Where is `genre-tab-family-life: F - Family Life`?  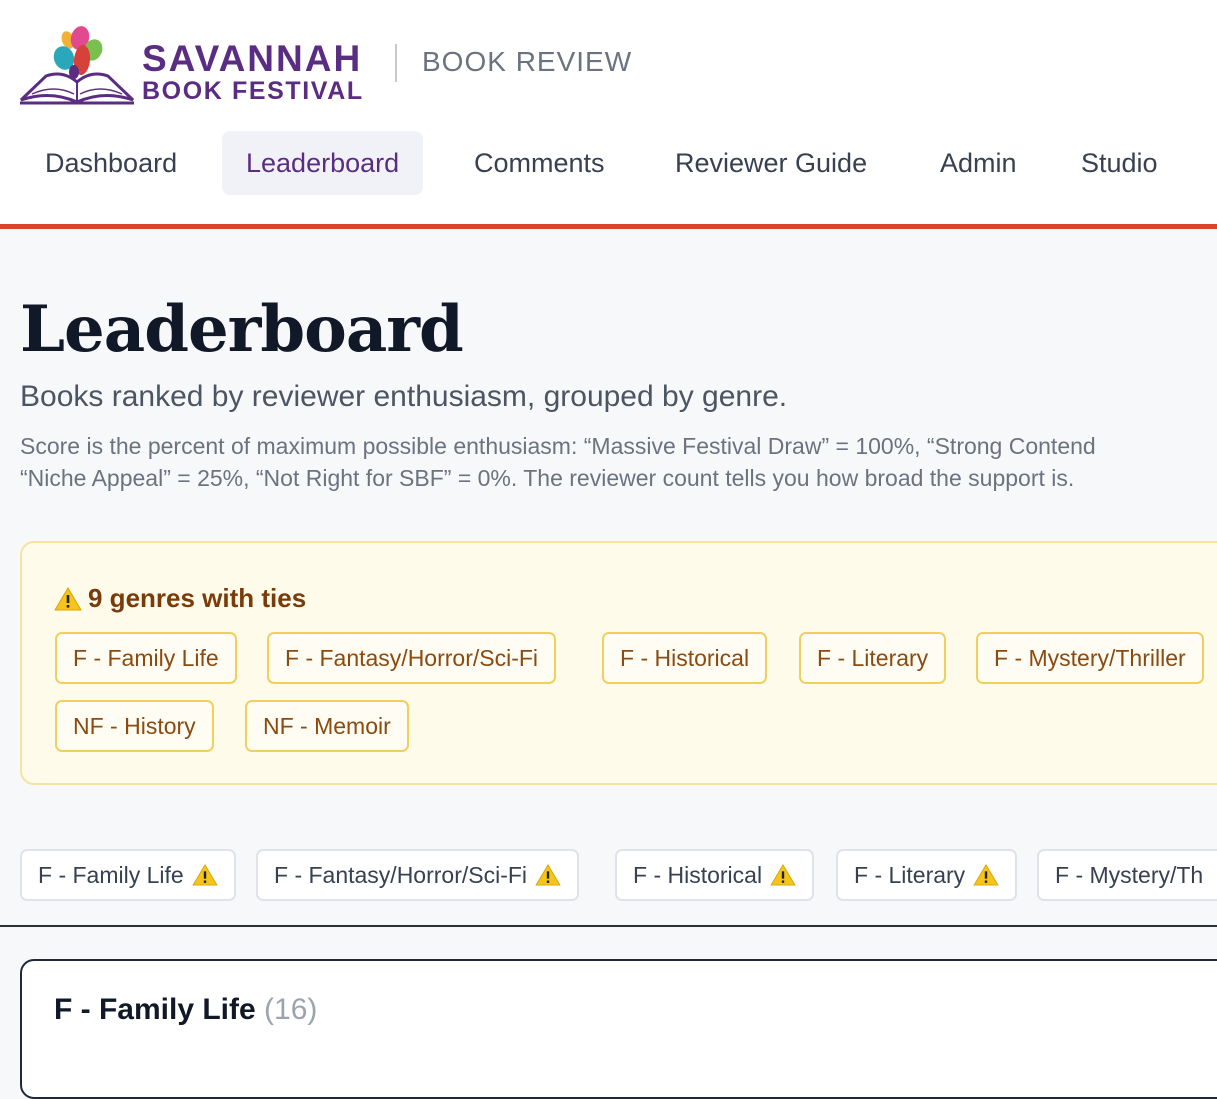 genre-tab-family-life: F - Family Life is located at coordinates (128, 875).